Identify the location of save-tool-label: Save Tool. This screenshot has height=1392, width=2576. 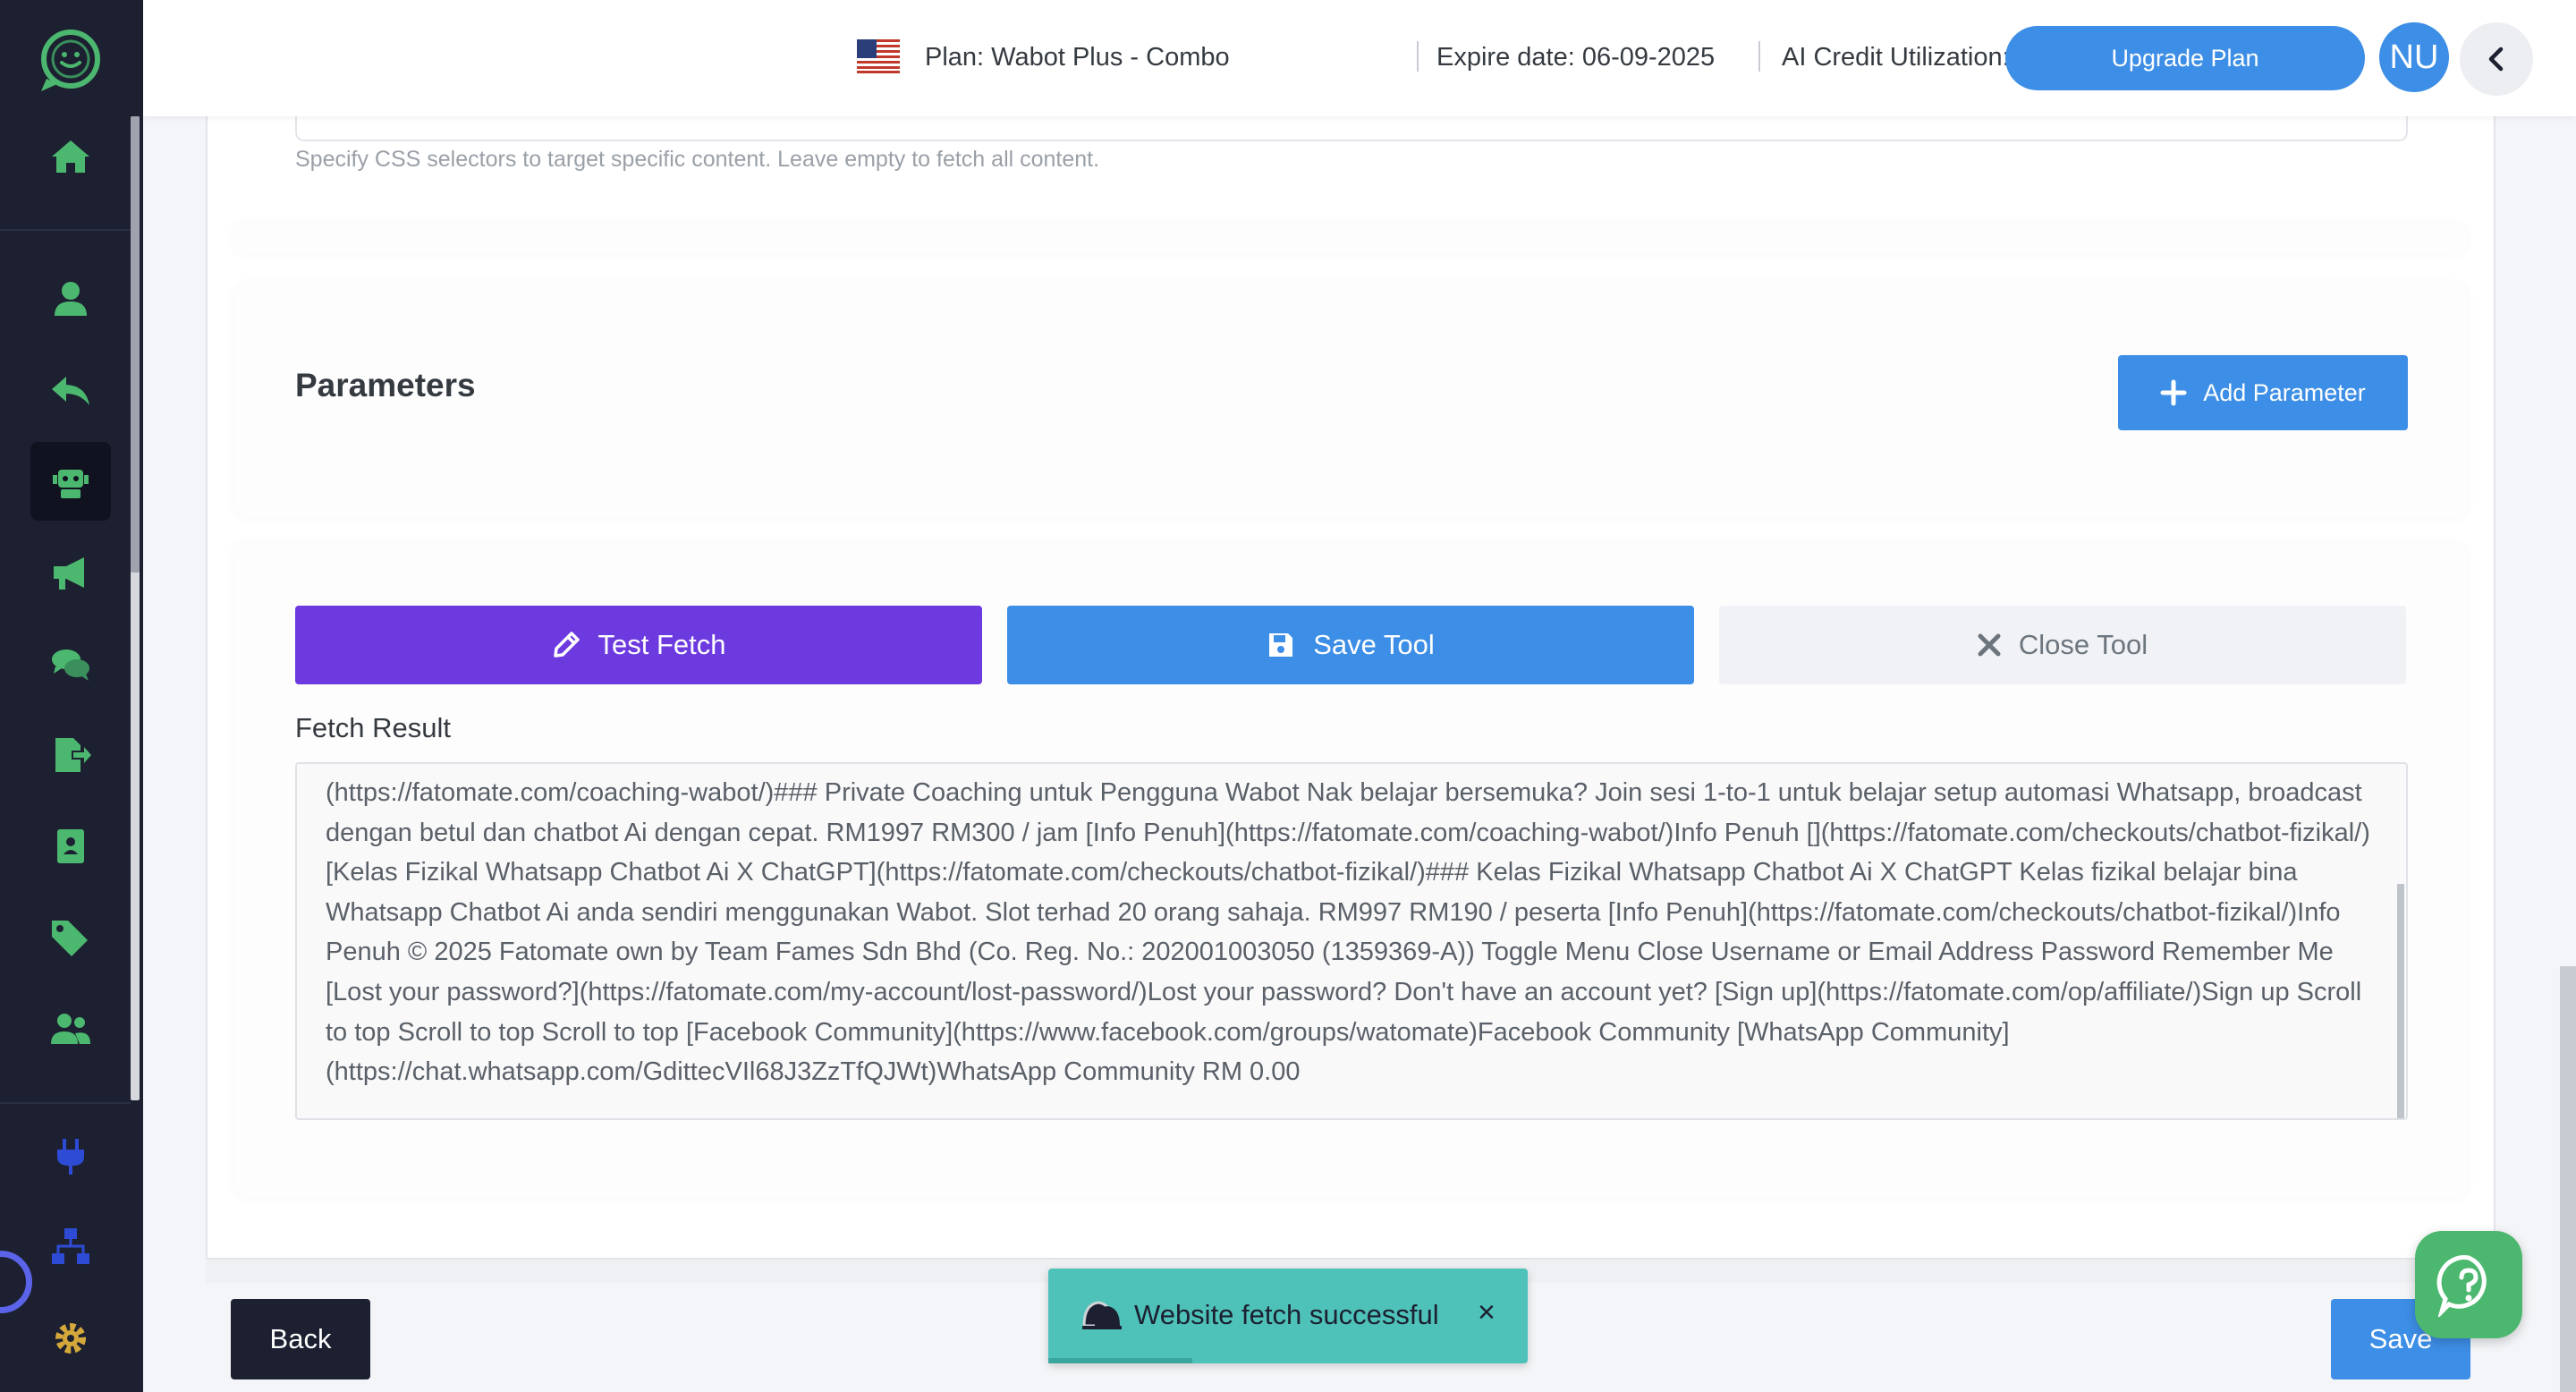
(1374, 644).